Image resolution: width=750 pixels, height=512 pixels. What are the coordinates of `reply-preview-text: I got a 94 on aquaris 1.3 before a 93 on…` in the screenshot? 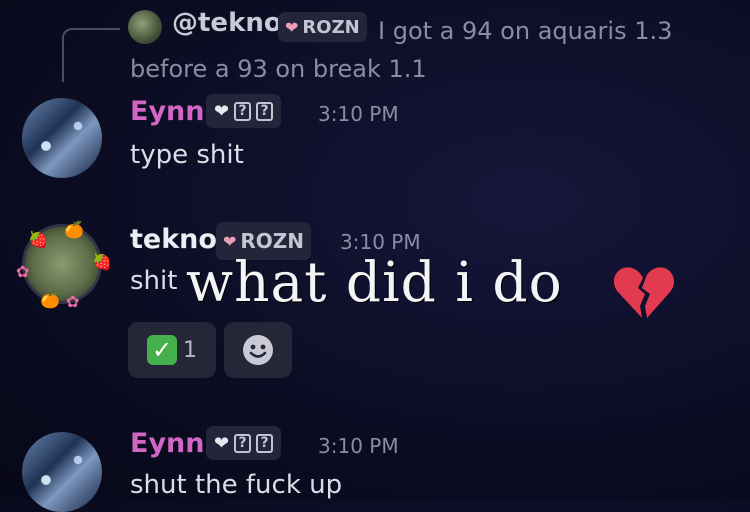 It's located at (410, 50).